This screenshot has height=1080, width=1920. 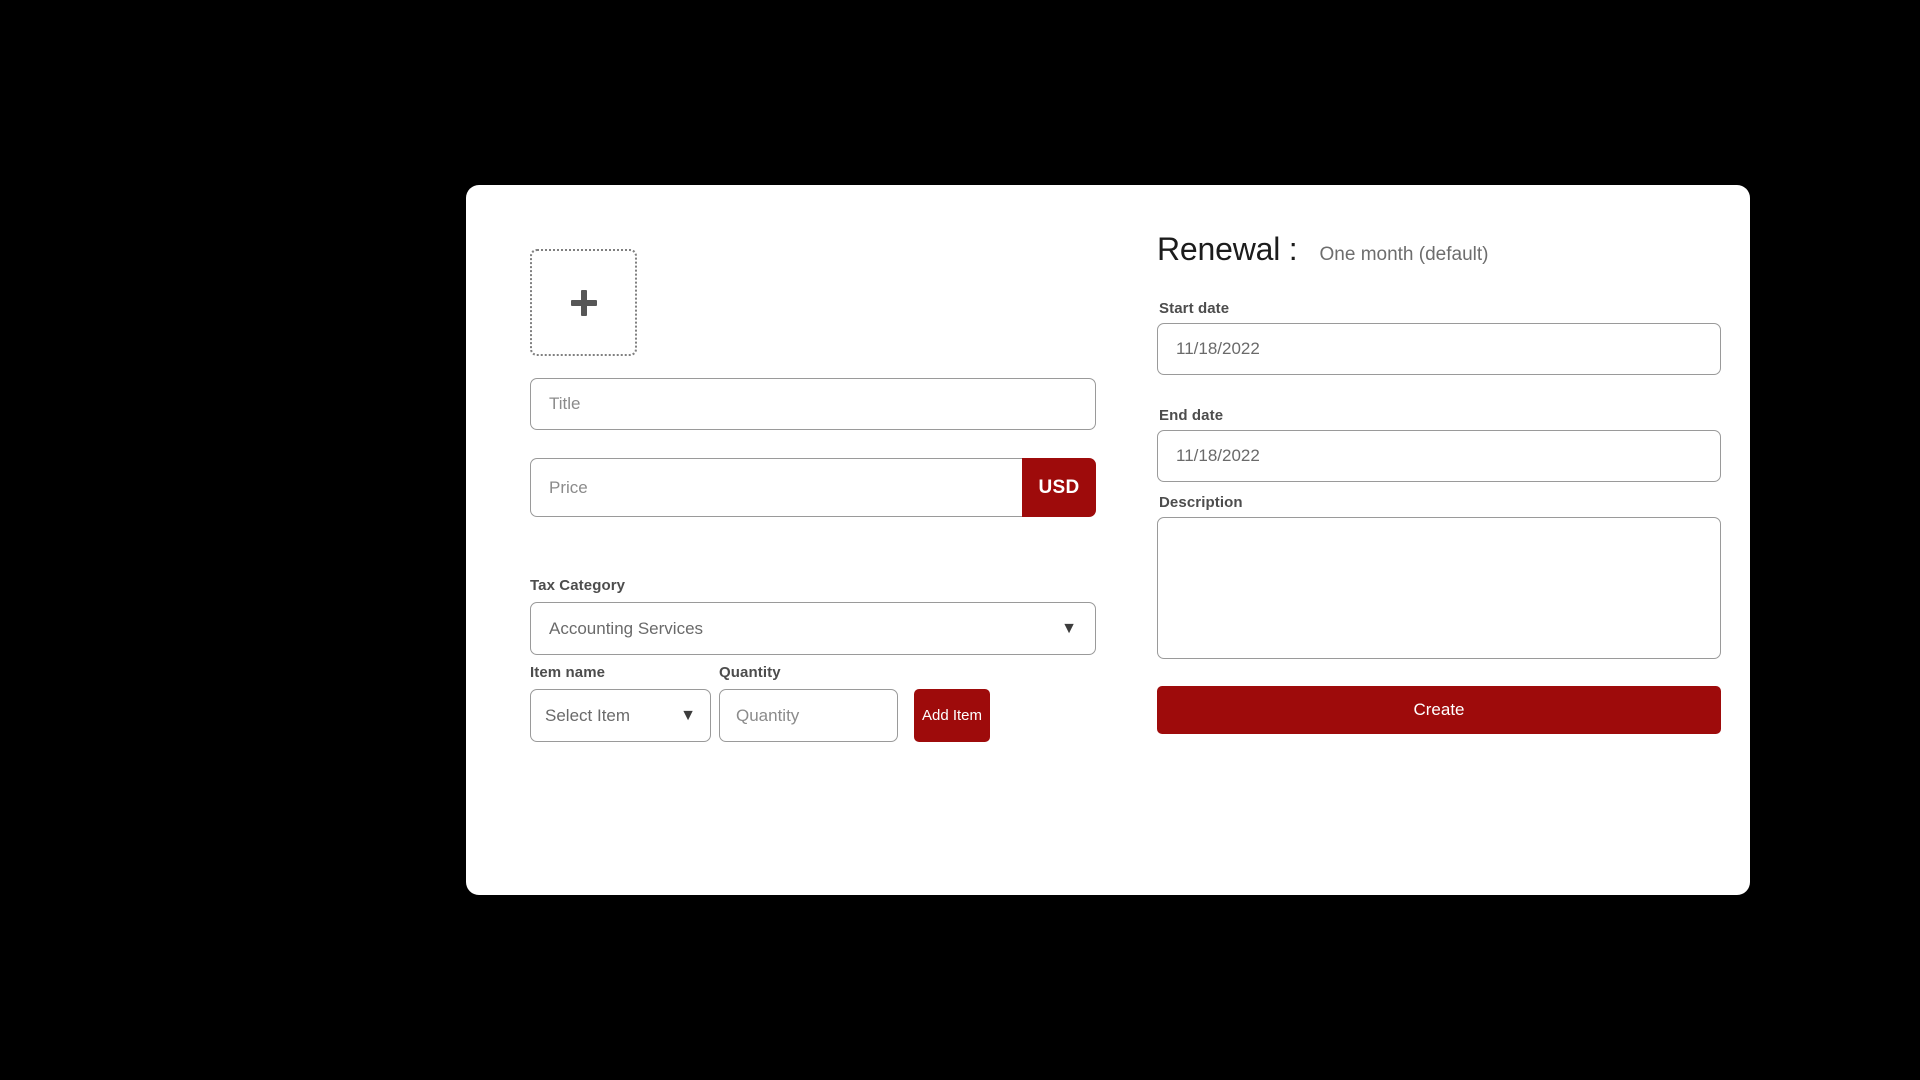 I want to click on tax-category-label: Tax Category, so click(x=578, y=585).